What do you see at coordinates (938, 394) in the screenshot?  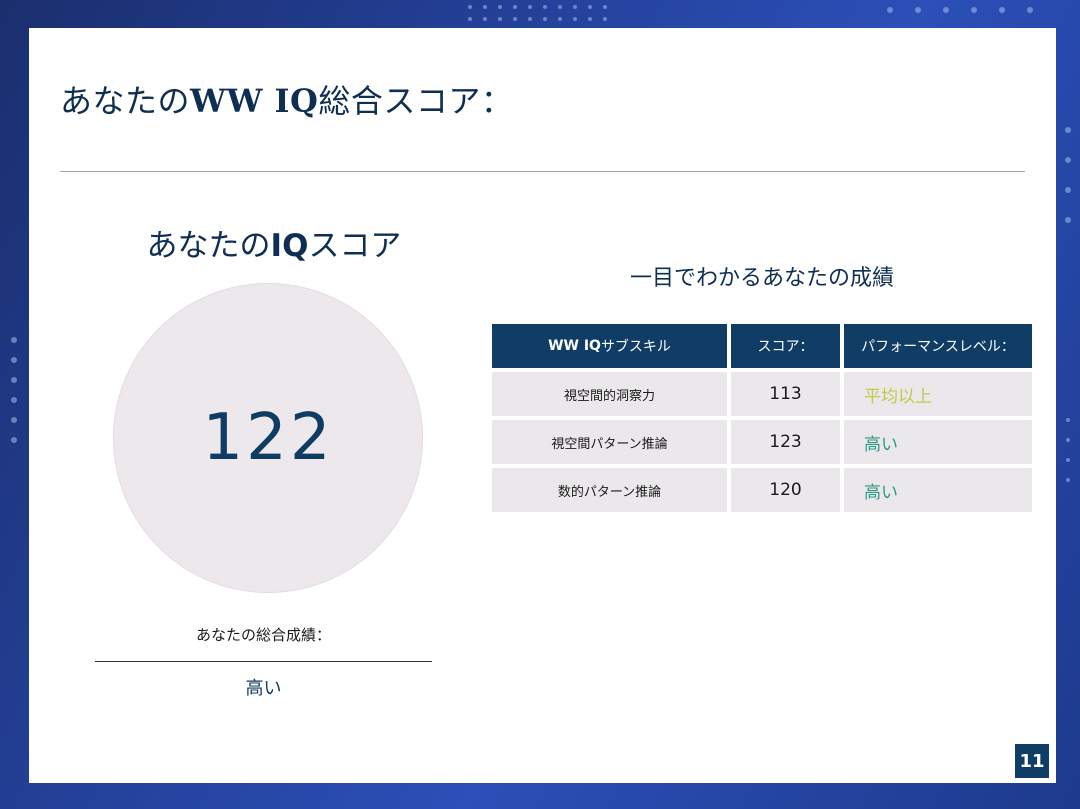 I see `row-level: 平均以上` at bounding box center [938, 394].